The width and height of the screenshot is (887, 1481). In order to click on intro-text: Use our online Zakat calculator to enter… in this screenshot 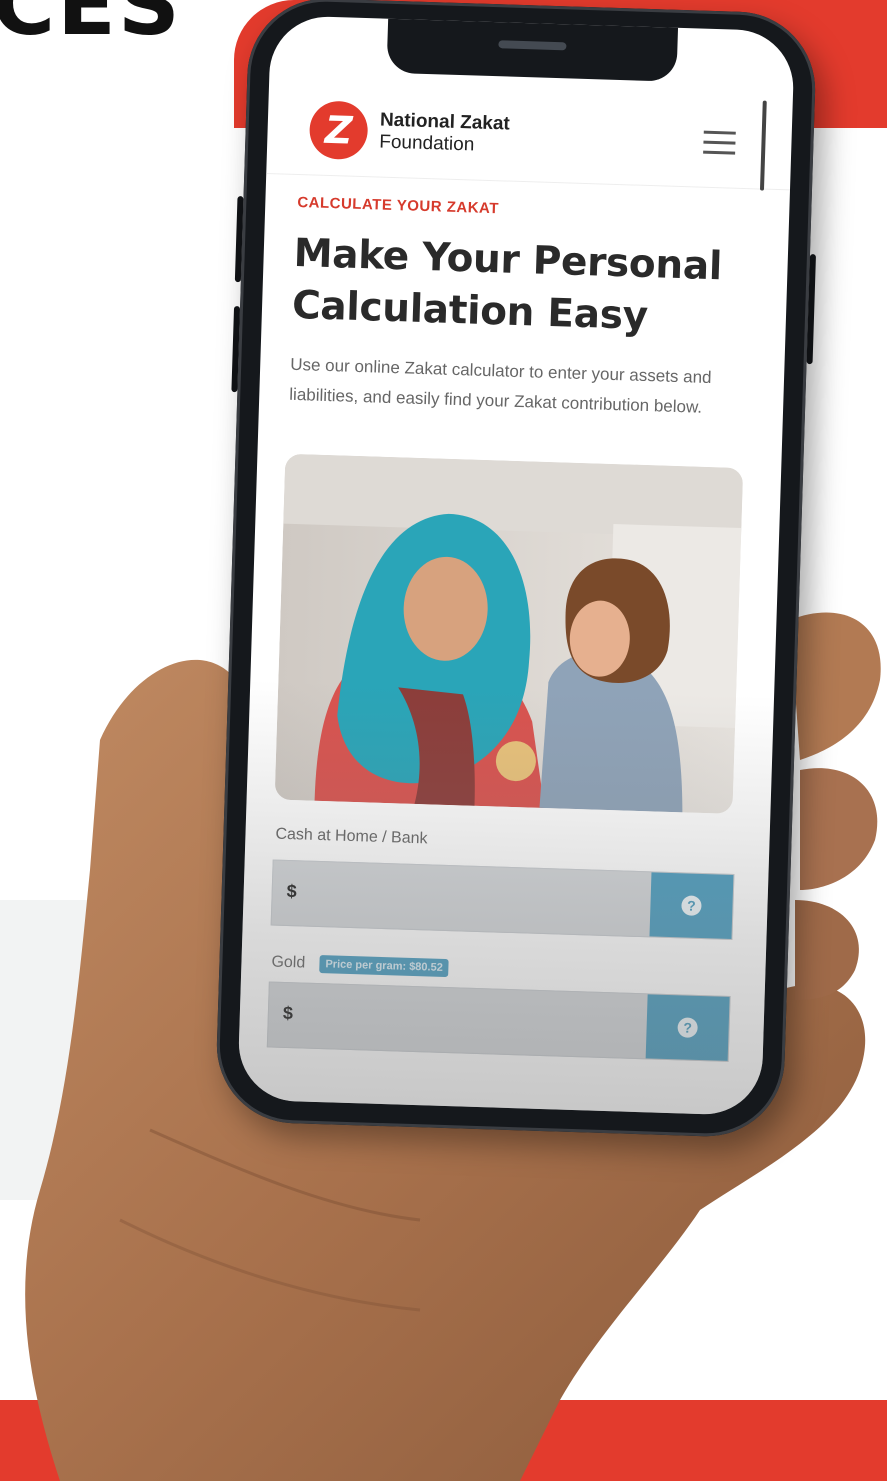, I will do `click(500, 385)`.